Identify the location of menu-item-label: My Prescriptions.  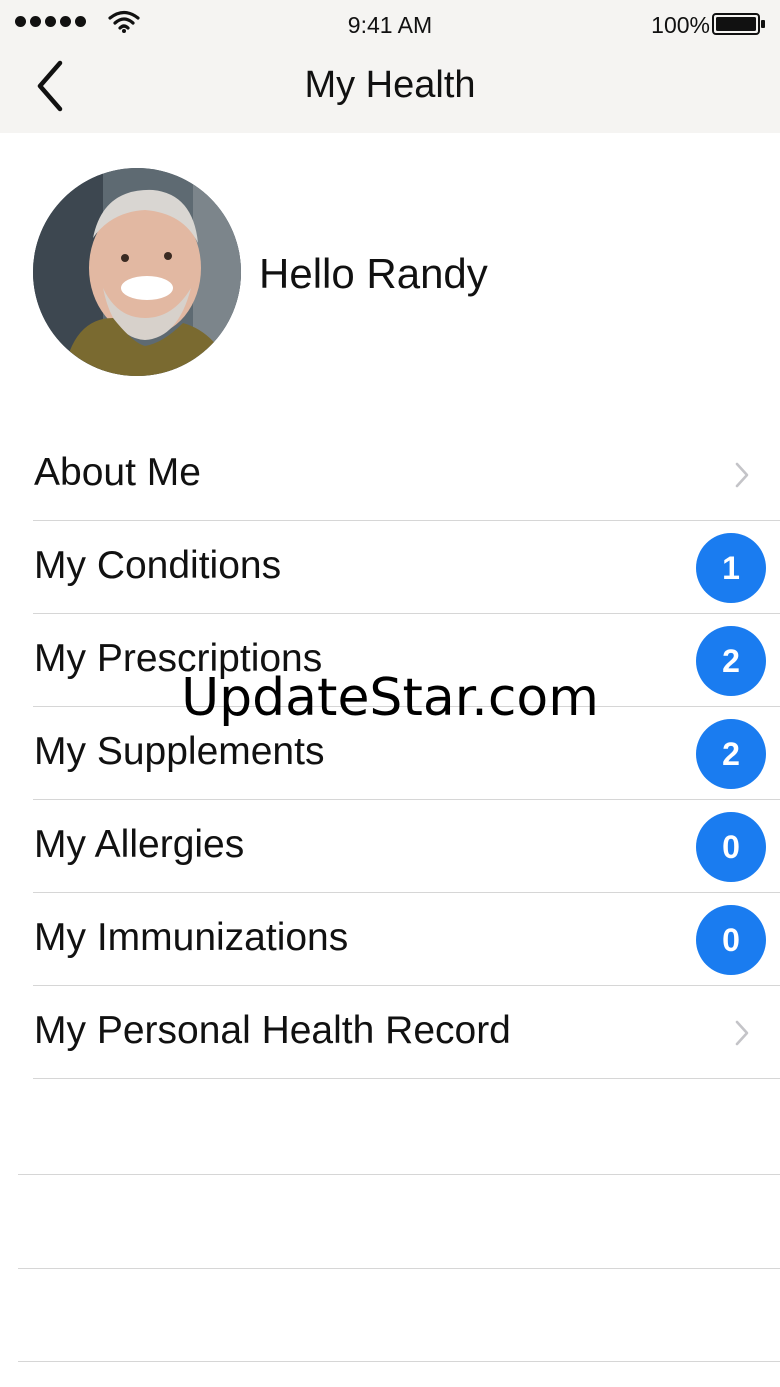
(178, 658).